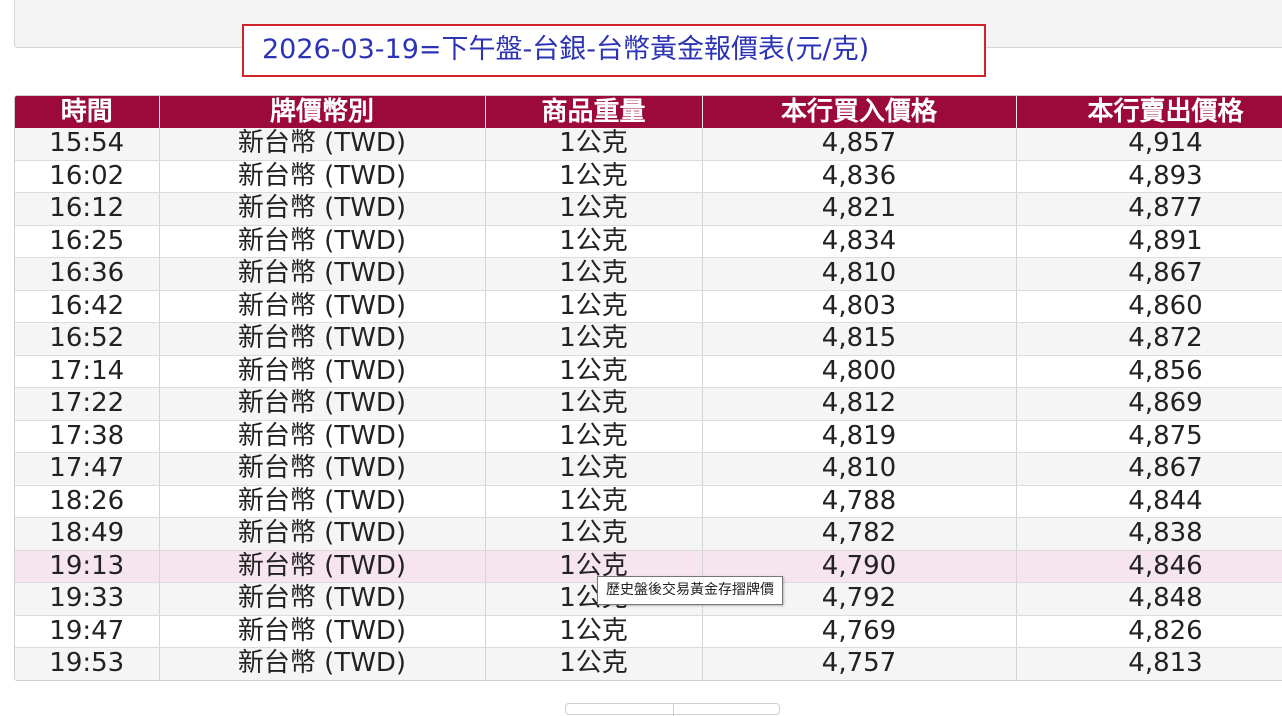  Describe the element at coordinates (87, 501) in the screenshot. I see `cell-time: 18:26` at that location.